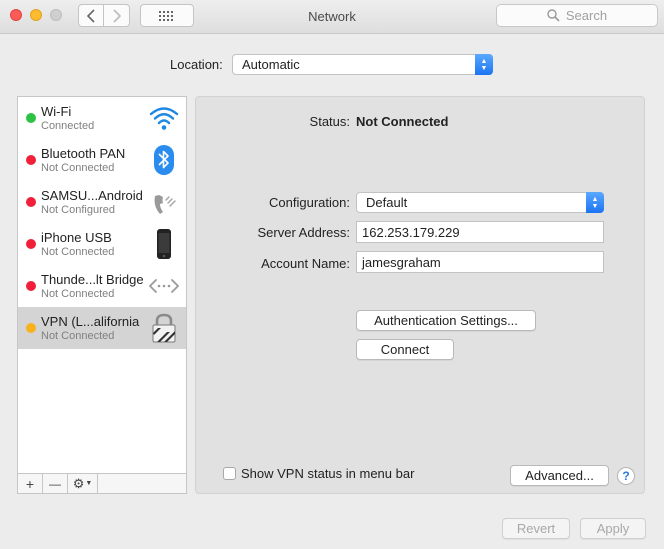  Describe the element at coordinates (196, 64) in the screenshot. I see `location-label: Location:` at that location.